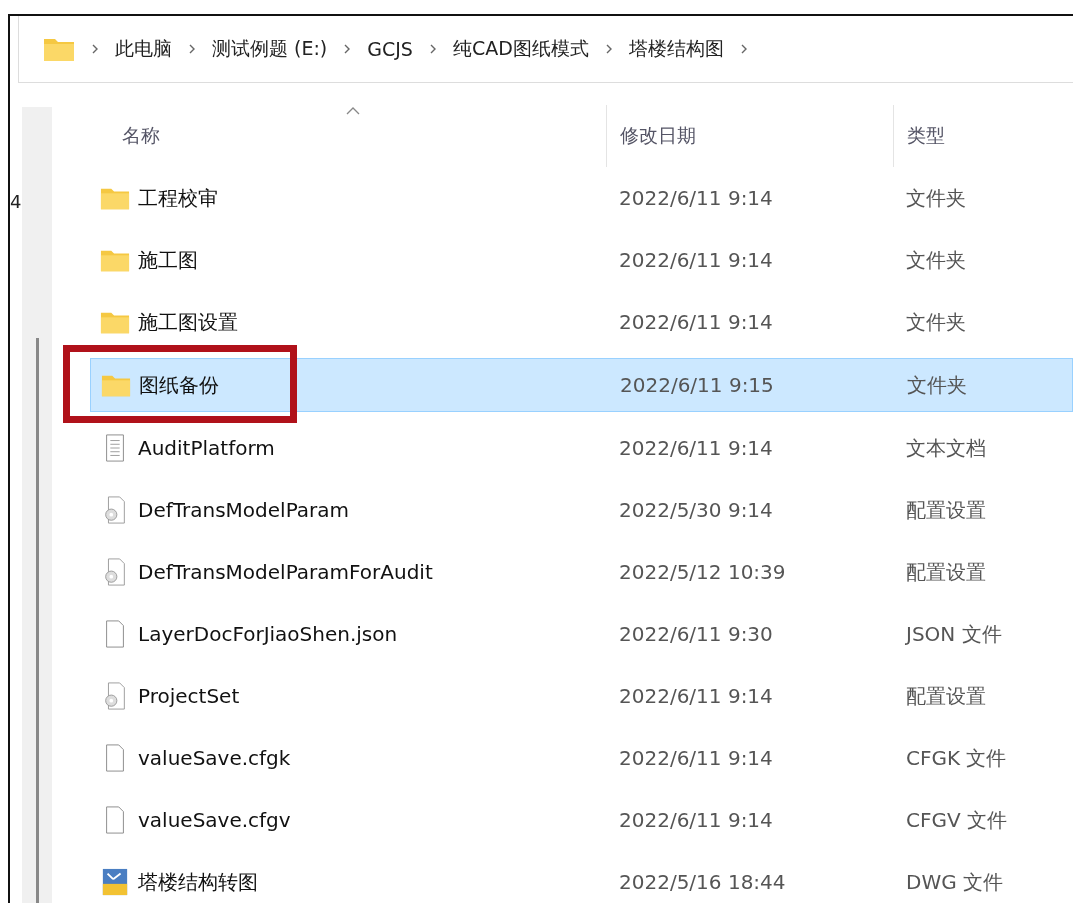  Describe the element at coordinates (59, 49) in the screenshot. I see `folder-icon` at that location.